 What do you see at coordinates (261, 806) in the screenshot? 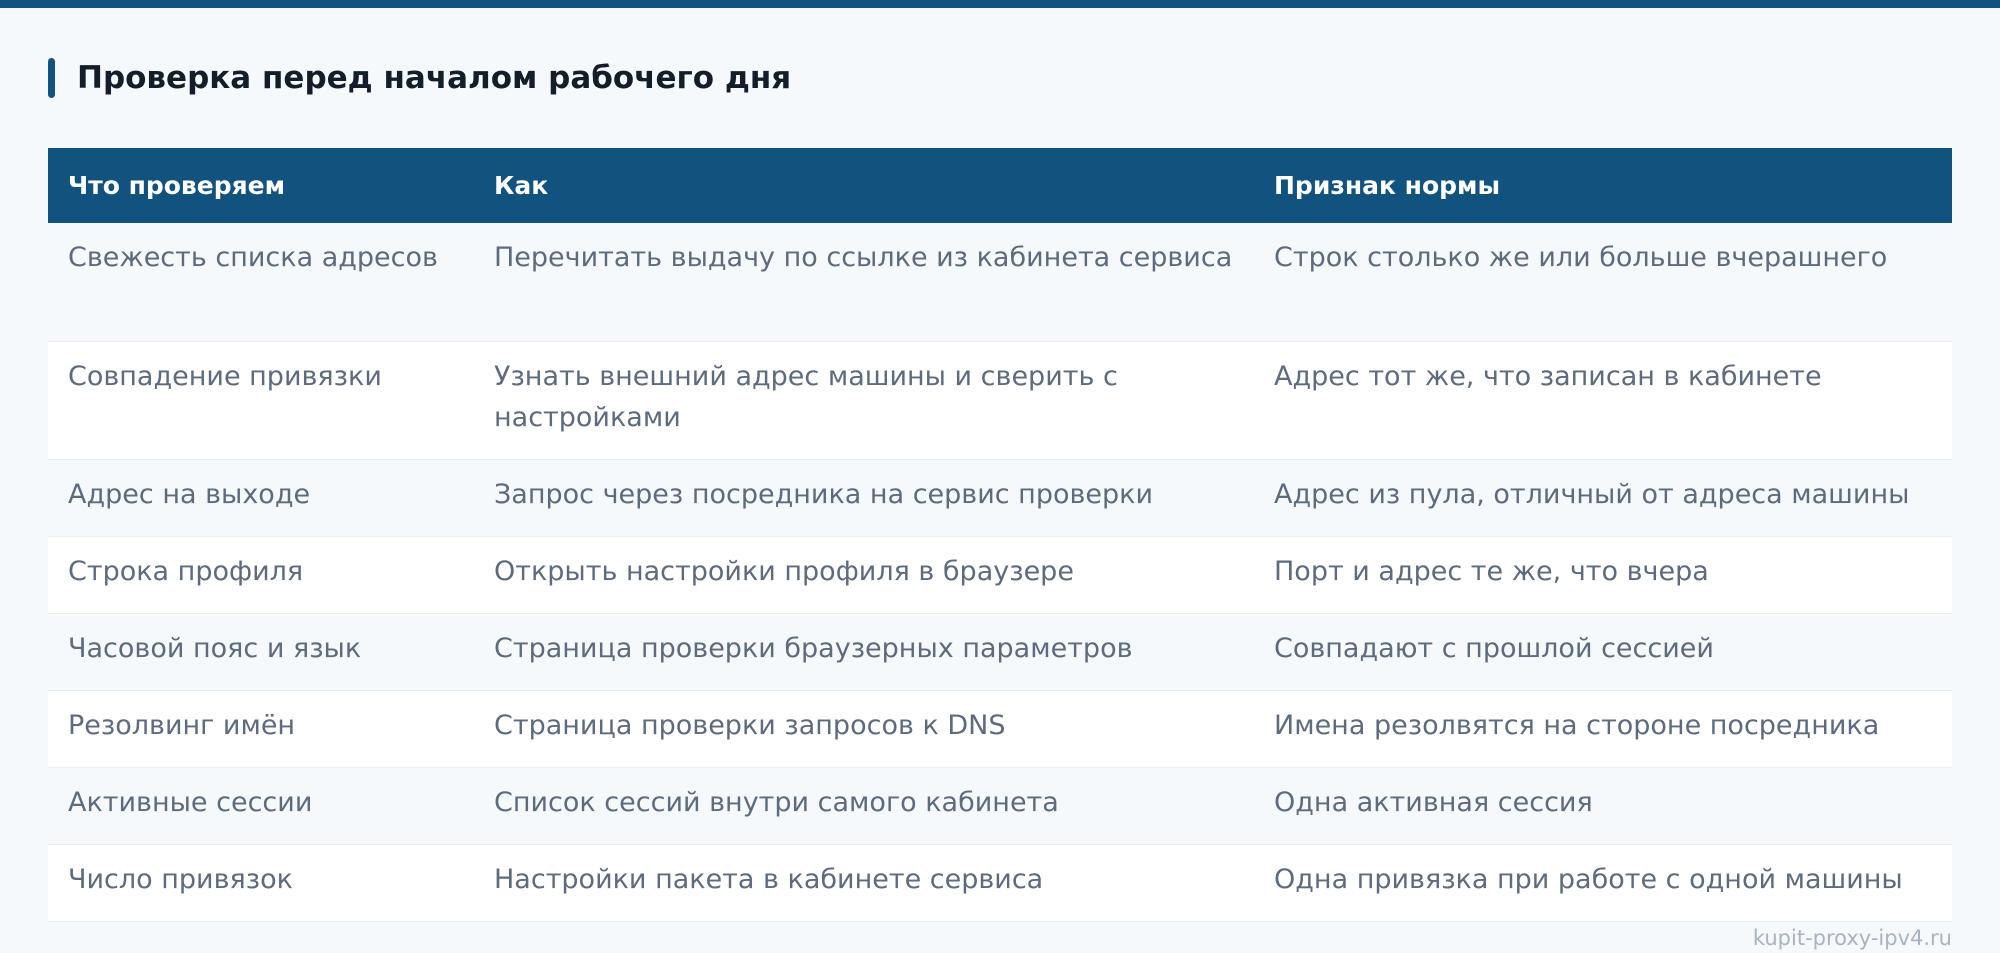
I see `cell-what: Активные сессии` at bounding box center [261, 806].